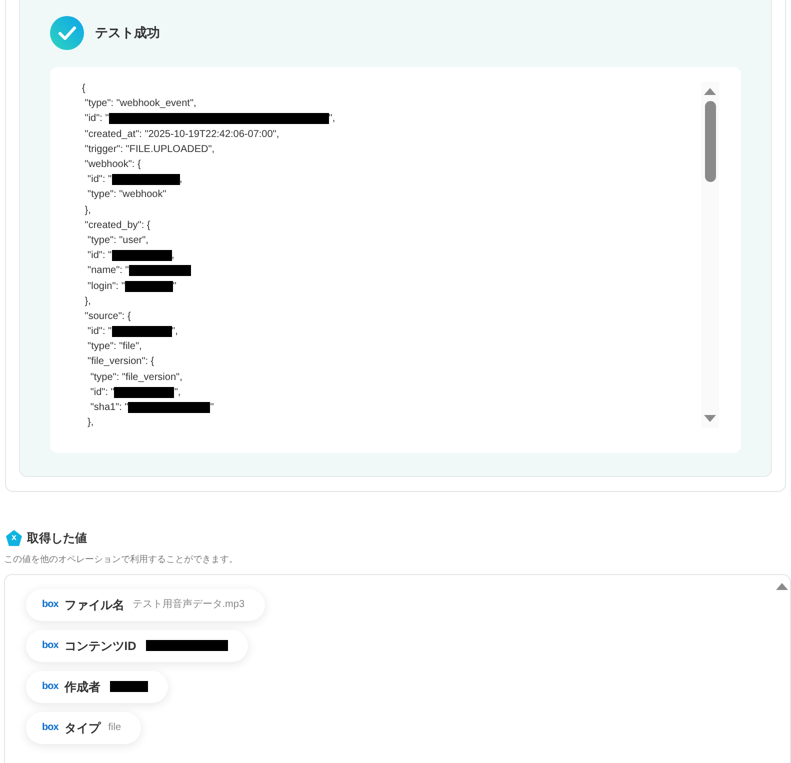 This screenshot has height=763, width=791. What do you see at coordinates (14, 538) in the screenshot?
I see `value-badge: x` at bounding box center [14, 538].